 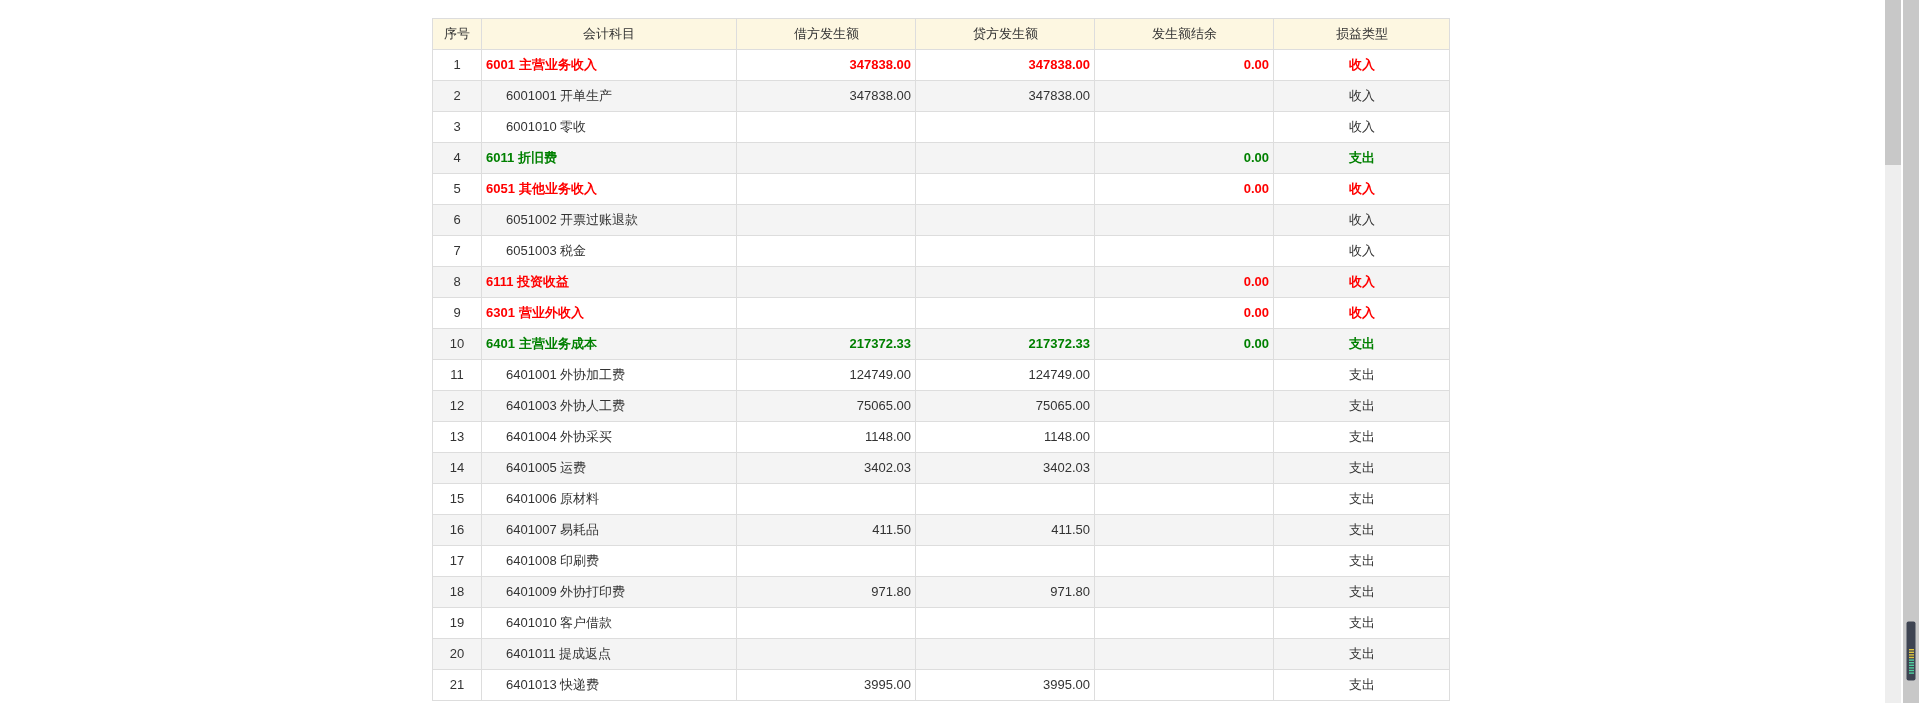 I want to click on account-name: 6051003 税金, so click(x=546, y=251).